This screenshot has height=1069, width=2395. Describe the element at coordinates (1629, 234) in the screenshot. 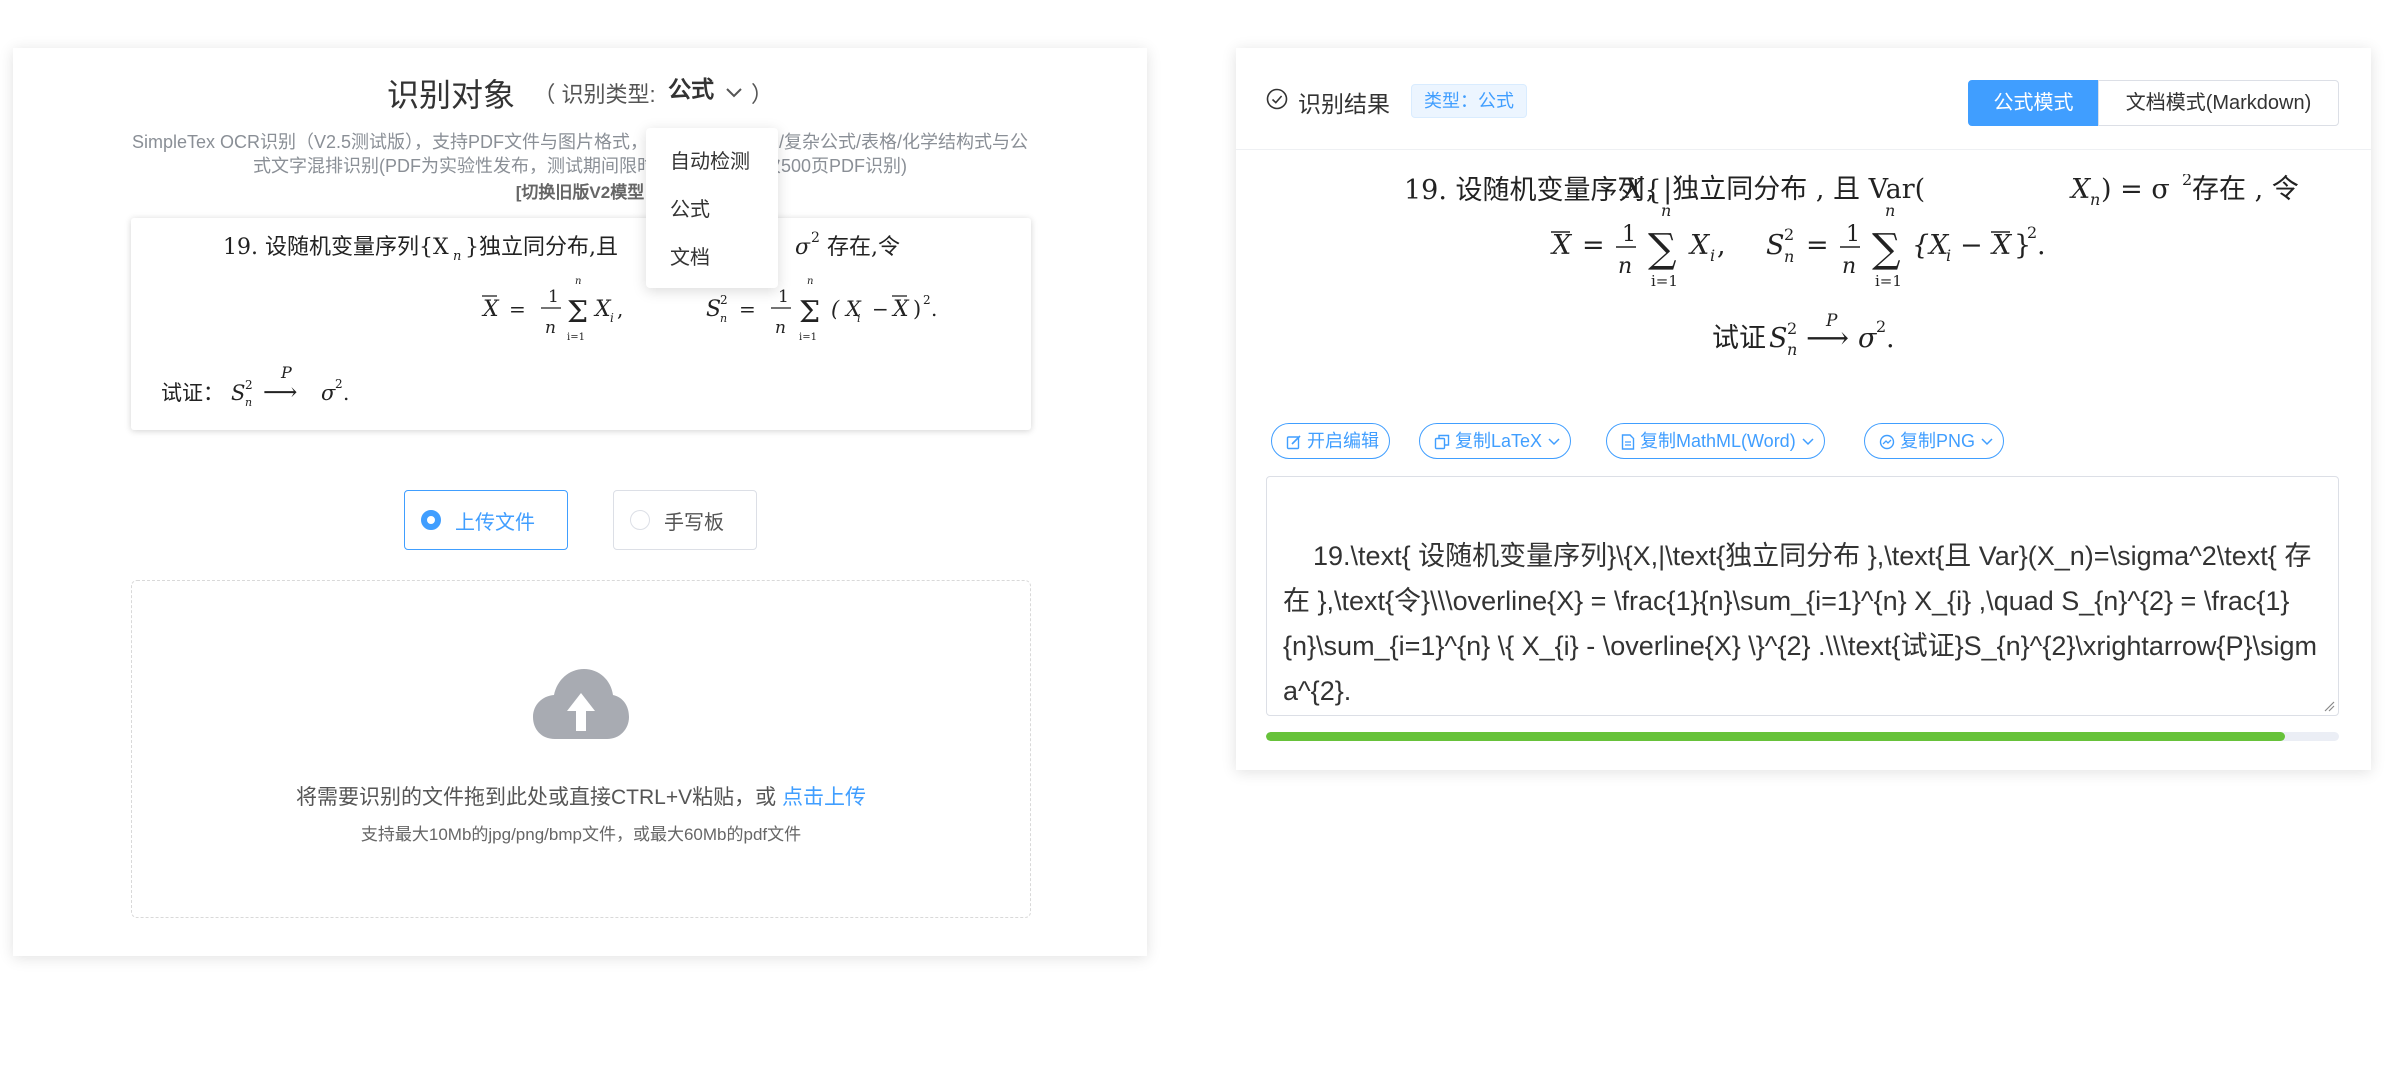

I see `render-l2-frac-num: 1` at that location.